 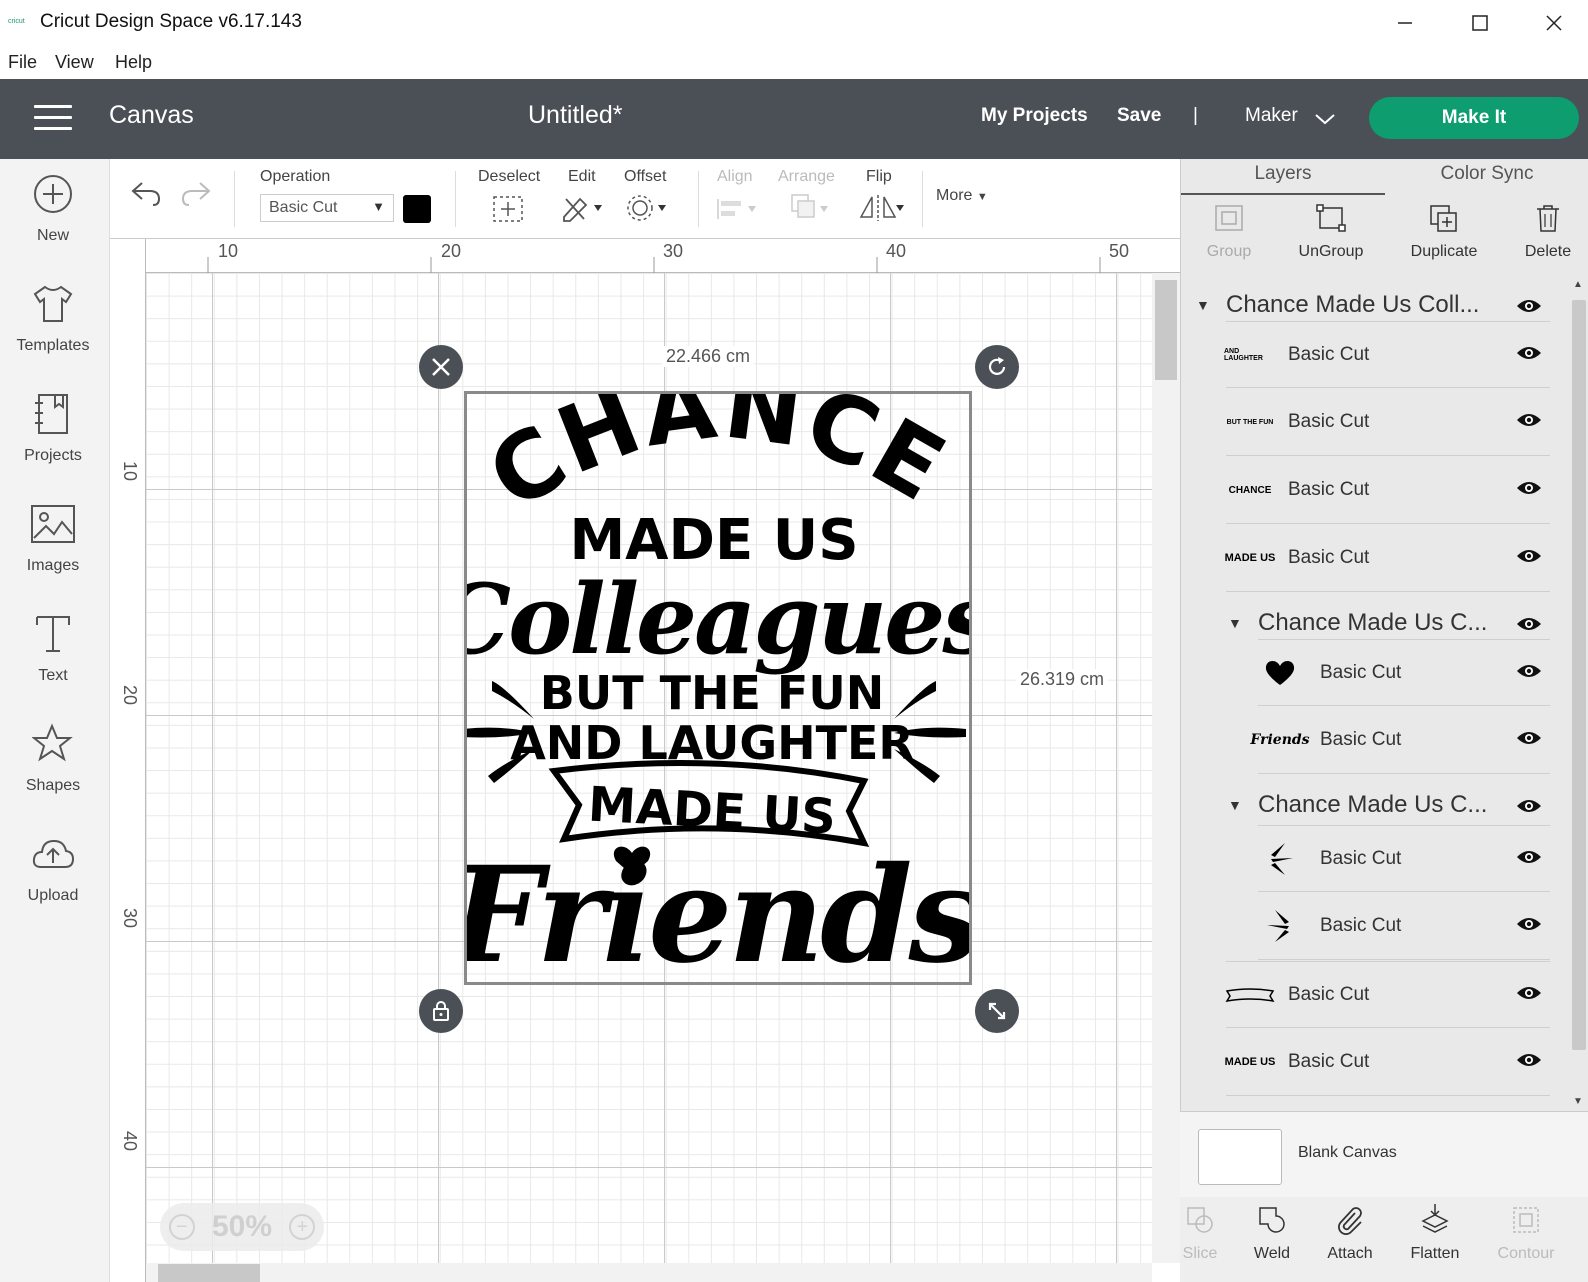 I want to click on minimize-button, so click(x=1405, y=23).